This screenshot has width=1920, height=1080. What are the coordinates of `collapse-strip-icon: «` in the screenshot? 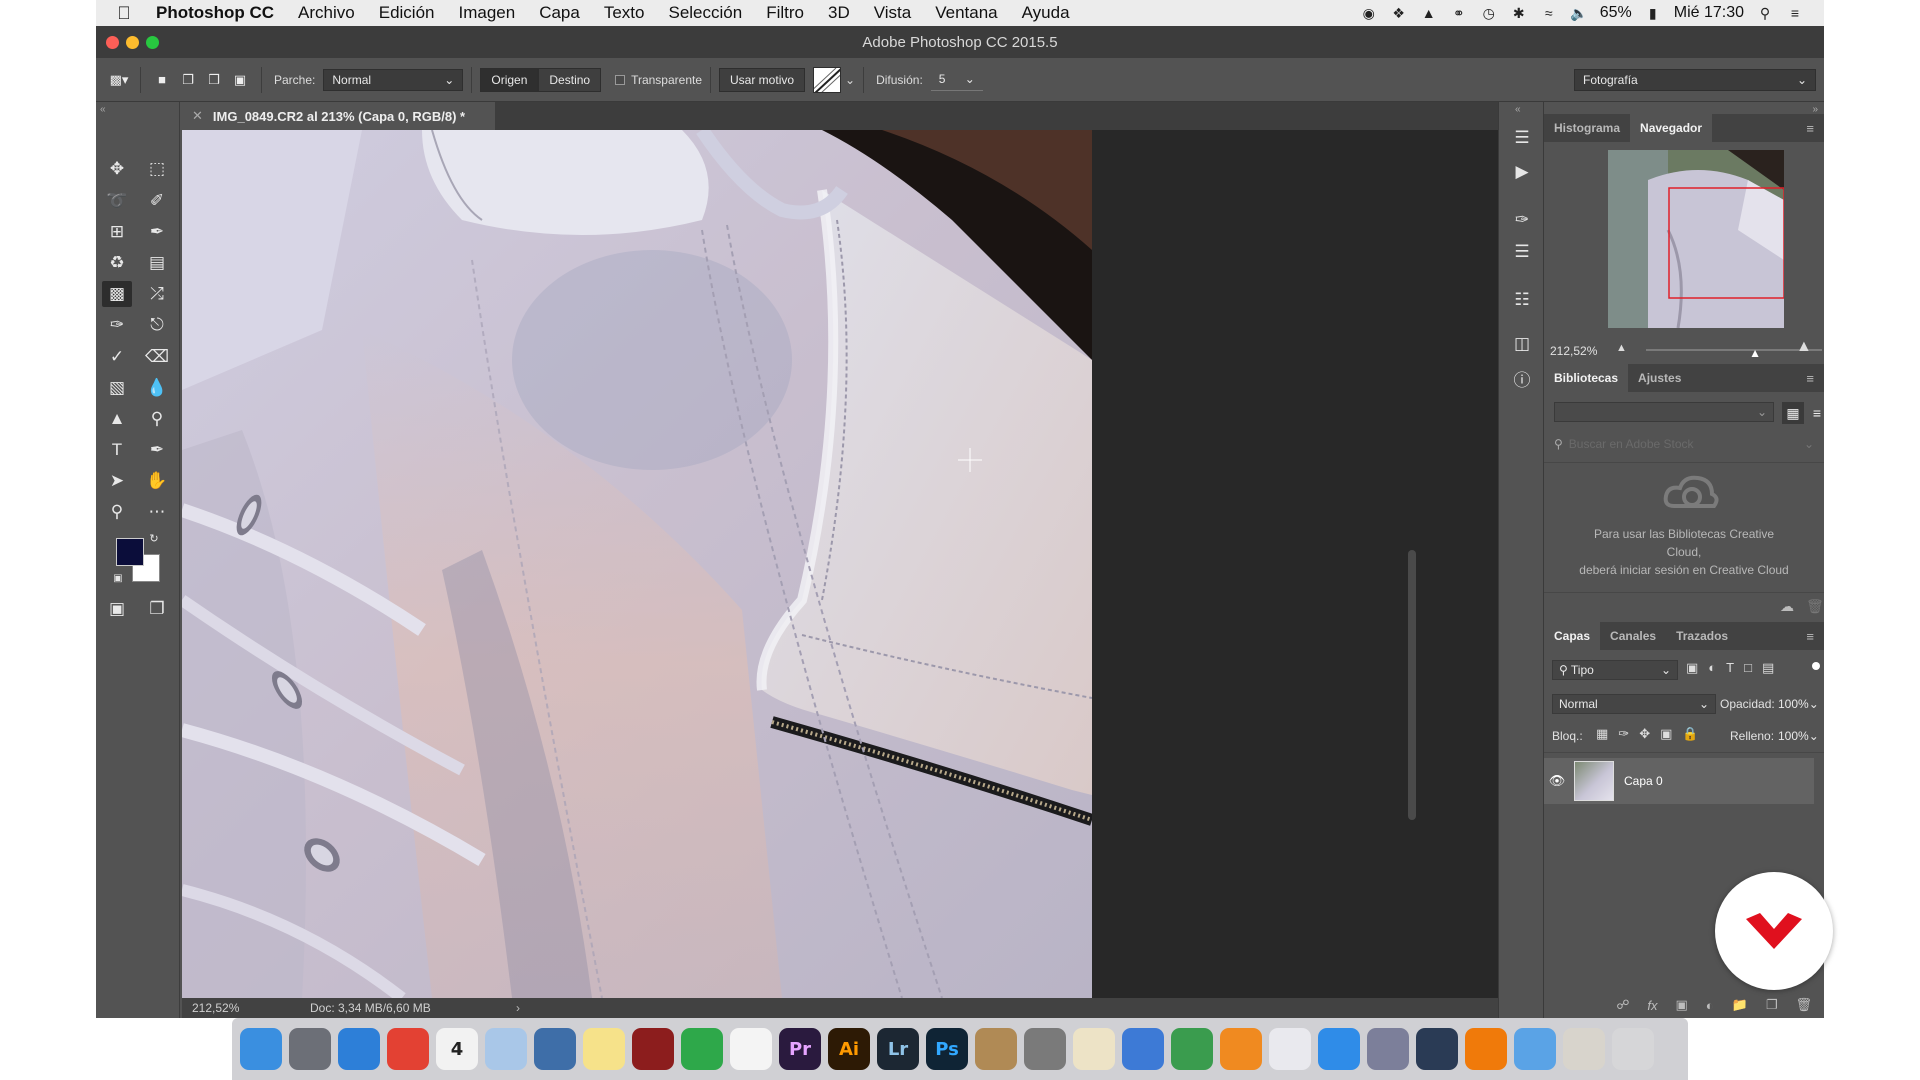 It's located at (1518, 109).